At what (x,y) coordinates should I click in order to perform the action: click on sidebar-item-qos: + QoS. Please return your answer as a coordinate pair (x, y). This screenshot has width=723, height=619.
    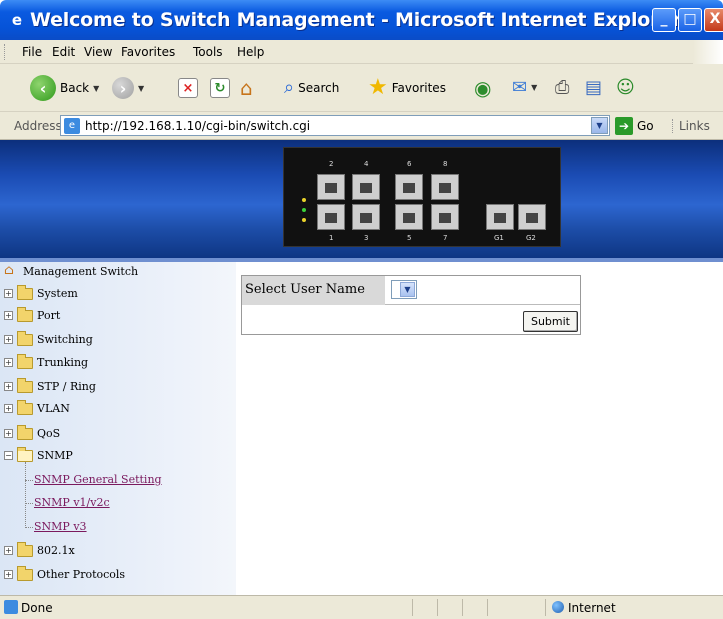
    Looking at the image, I should click on (32, 432).